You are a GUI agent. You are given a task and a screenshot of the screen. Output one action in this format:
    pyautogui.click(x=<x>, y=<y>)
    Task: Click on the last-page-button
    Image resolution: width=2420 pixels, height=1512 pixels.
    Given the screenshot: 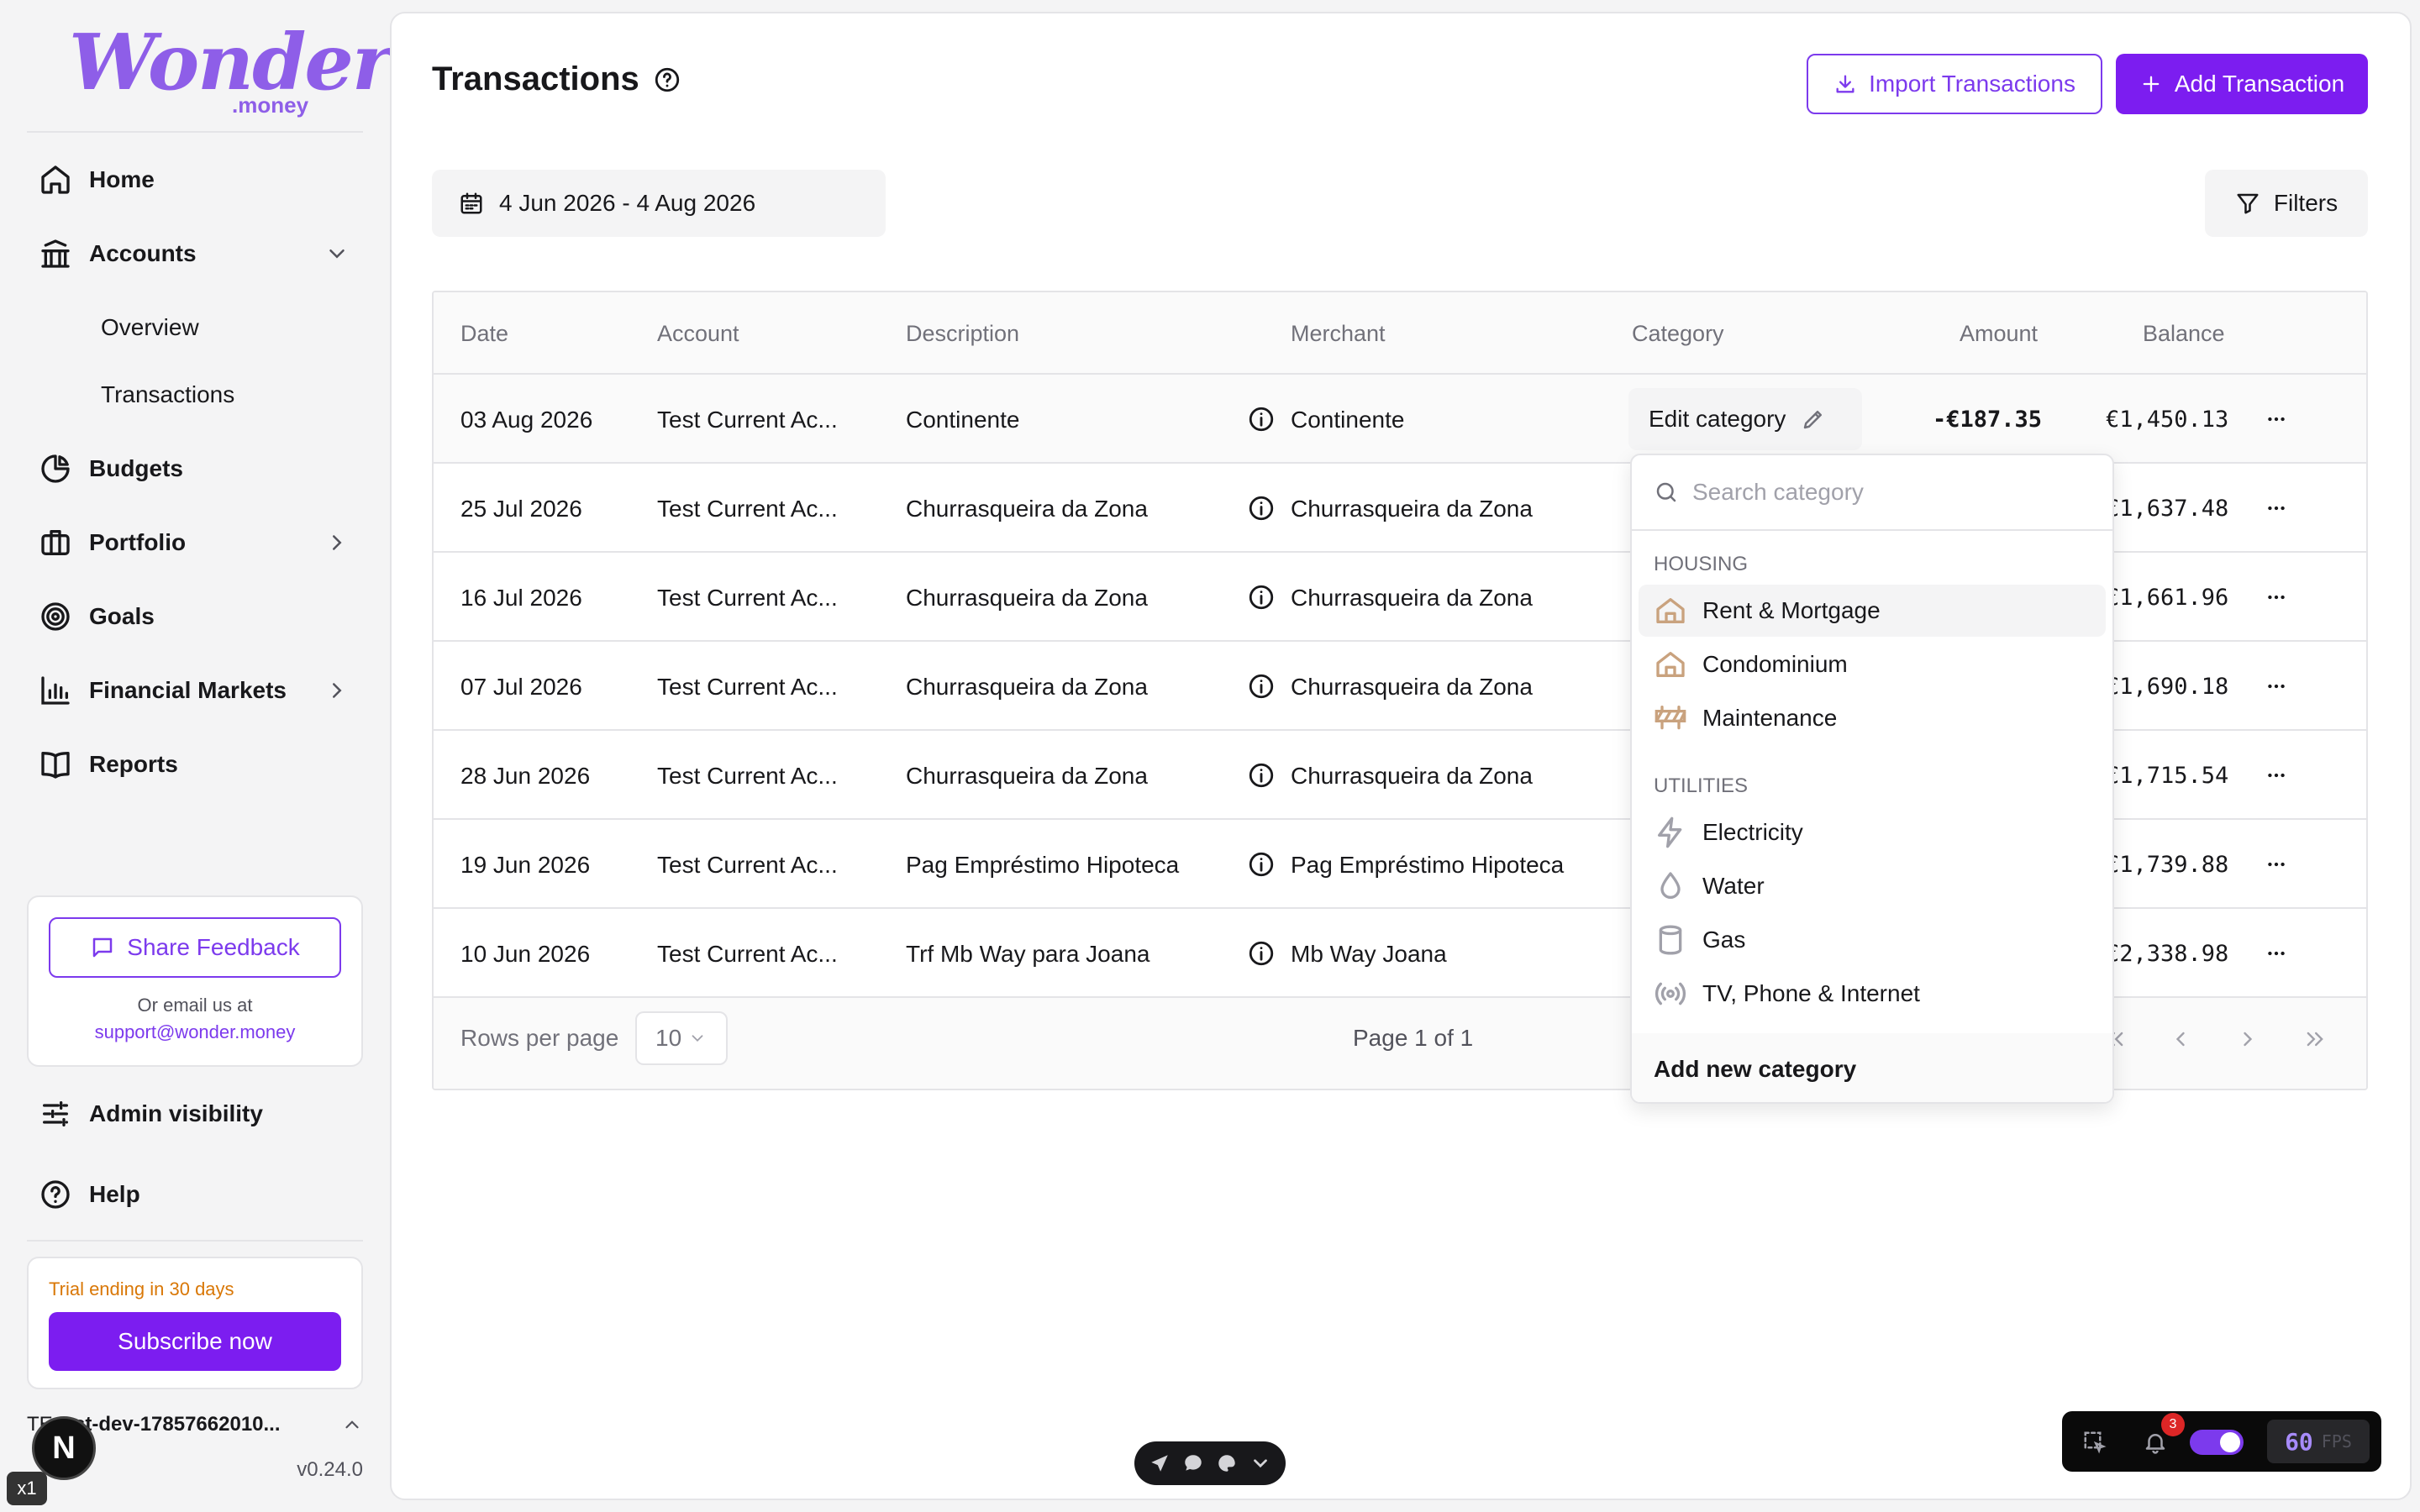 What is the action you would take?
    pyautogui.click(x=2315, y=1039)
    